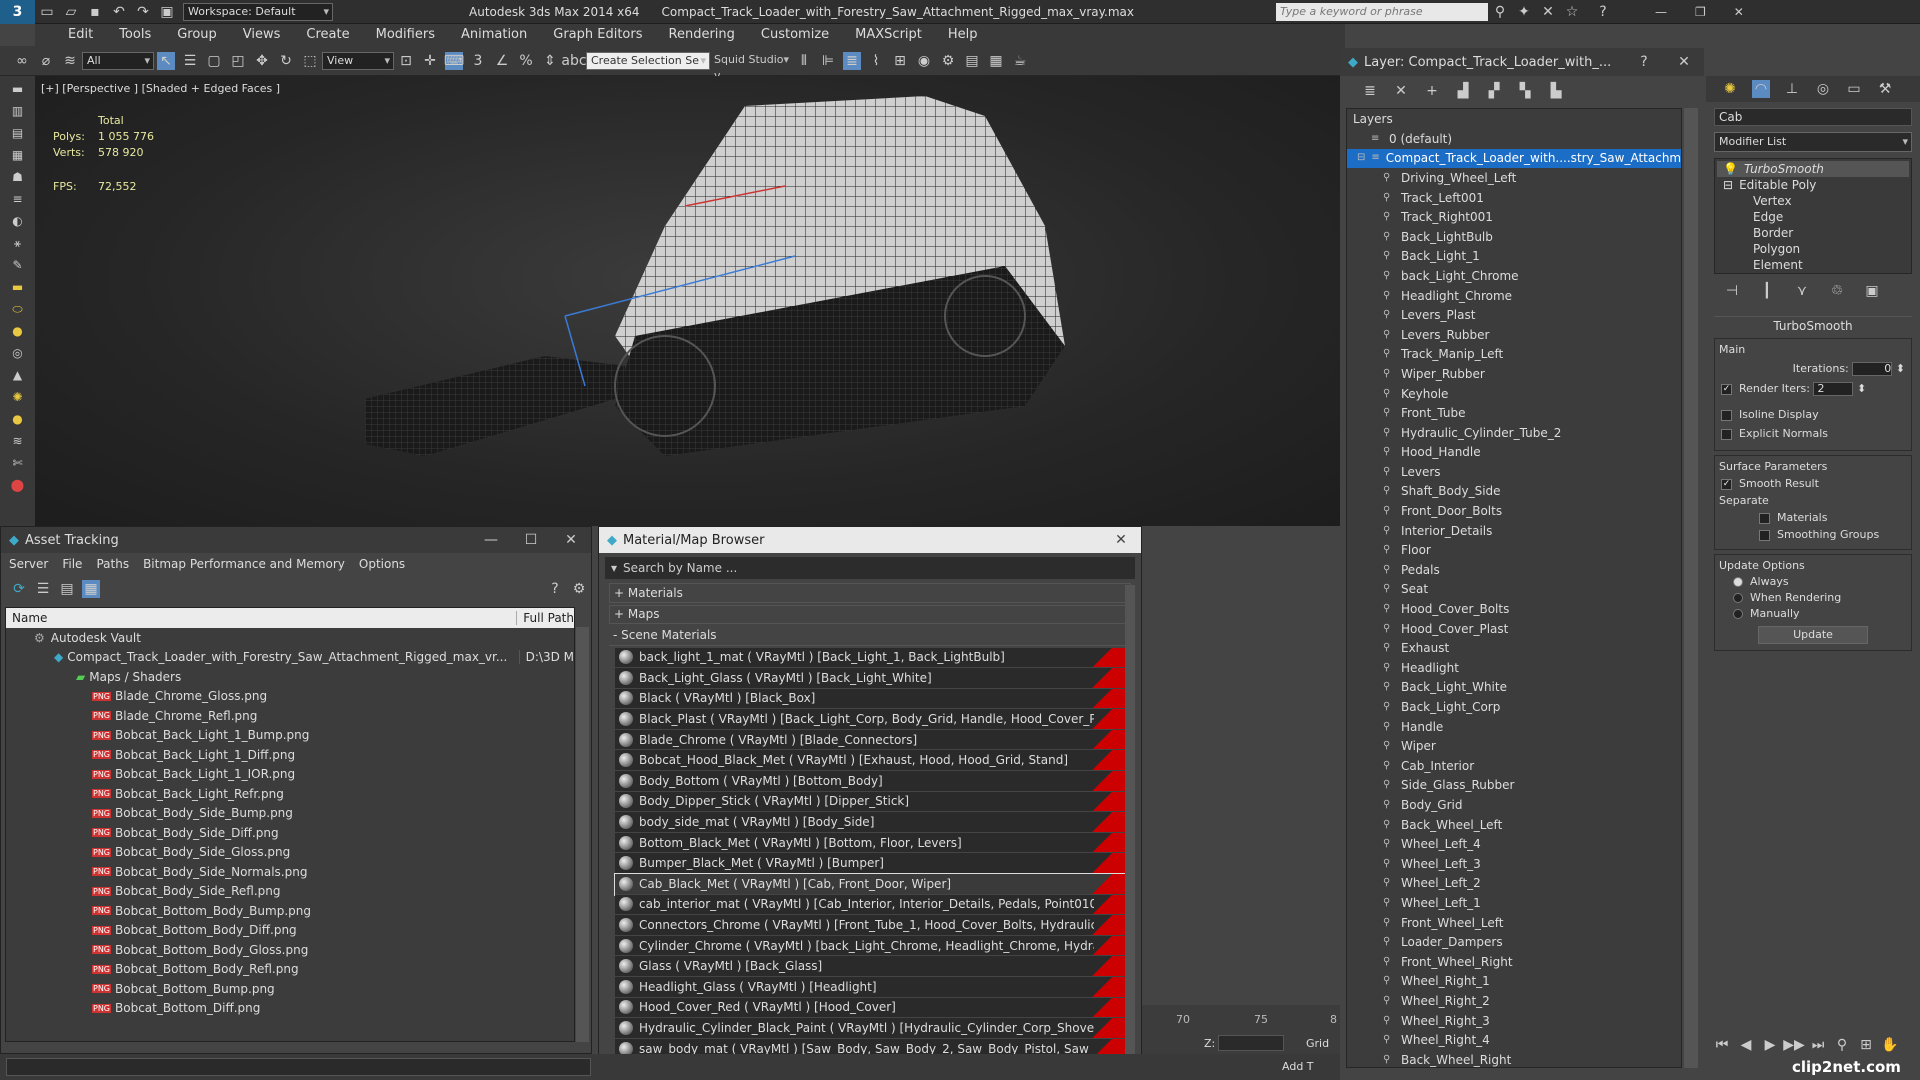 Image resolution: width=1920 pixels, height=1080 pixels. I want to click on asset-file-row: PNG Bobcat_Bottom_Body_Gloss.png, so click(290, 950).